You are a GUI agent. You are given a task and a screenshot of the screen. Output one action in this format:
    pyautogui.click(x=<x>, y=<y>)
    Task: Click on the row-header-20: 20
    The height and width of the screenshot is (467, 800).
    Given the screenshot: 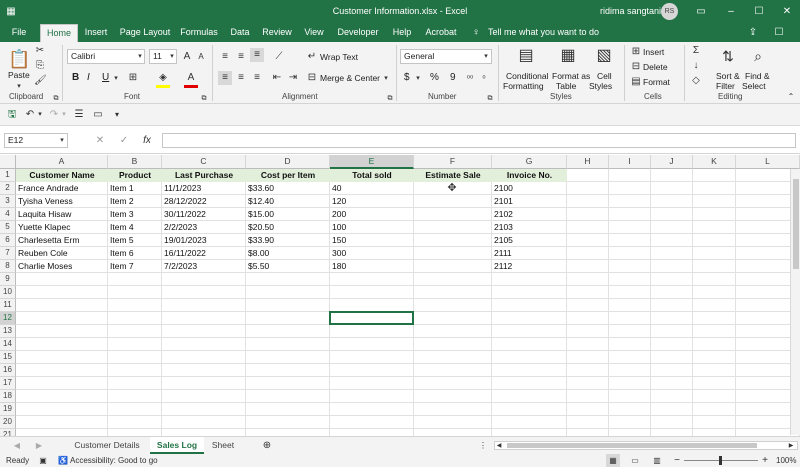 What is the action you would take?
    pyautogui.click(x=8, y=422)
    